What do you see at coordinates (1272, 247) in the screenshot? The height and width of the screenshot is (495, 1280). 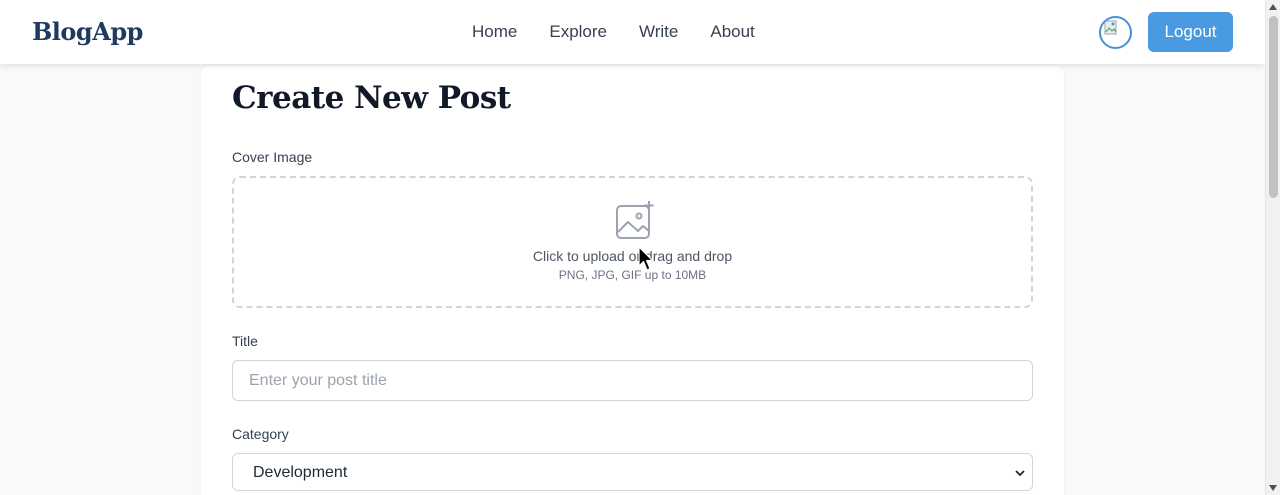 I see `vertical-scrollbar` at bounding box center [1272, 247].